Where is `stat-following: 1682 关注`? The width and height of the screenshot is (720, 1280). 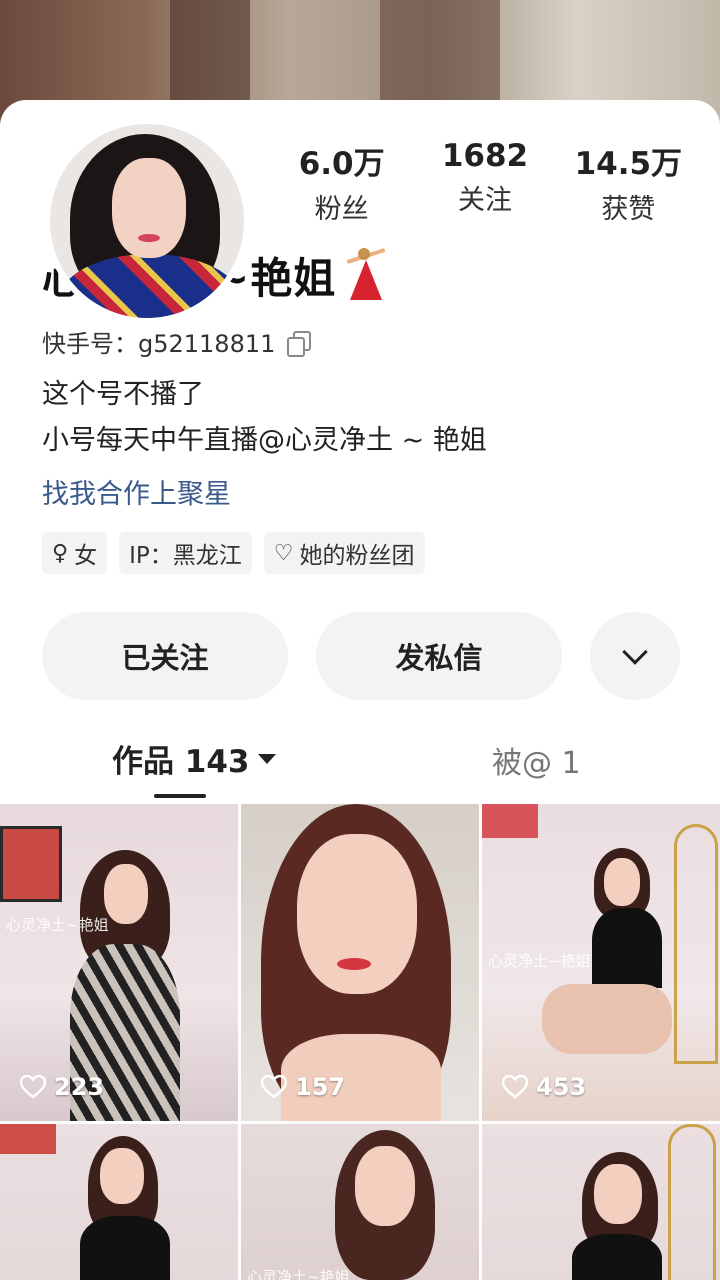 stat-following: 1682 关注 is located at coordinates (485, 182).